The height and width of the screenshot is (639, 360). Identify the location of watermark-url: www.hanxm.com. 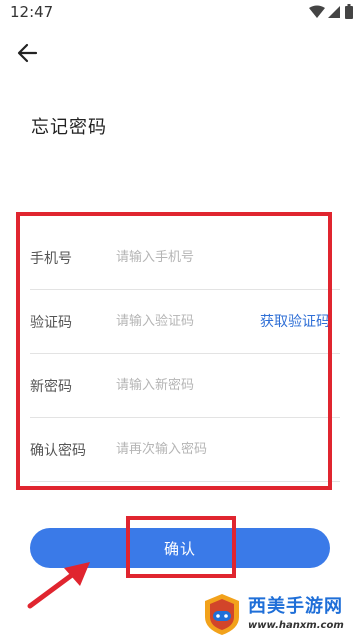
(296, 625).